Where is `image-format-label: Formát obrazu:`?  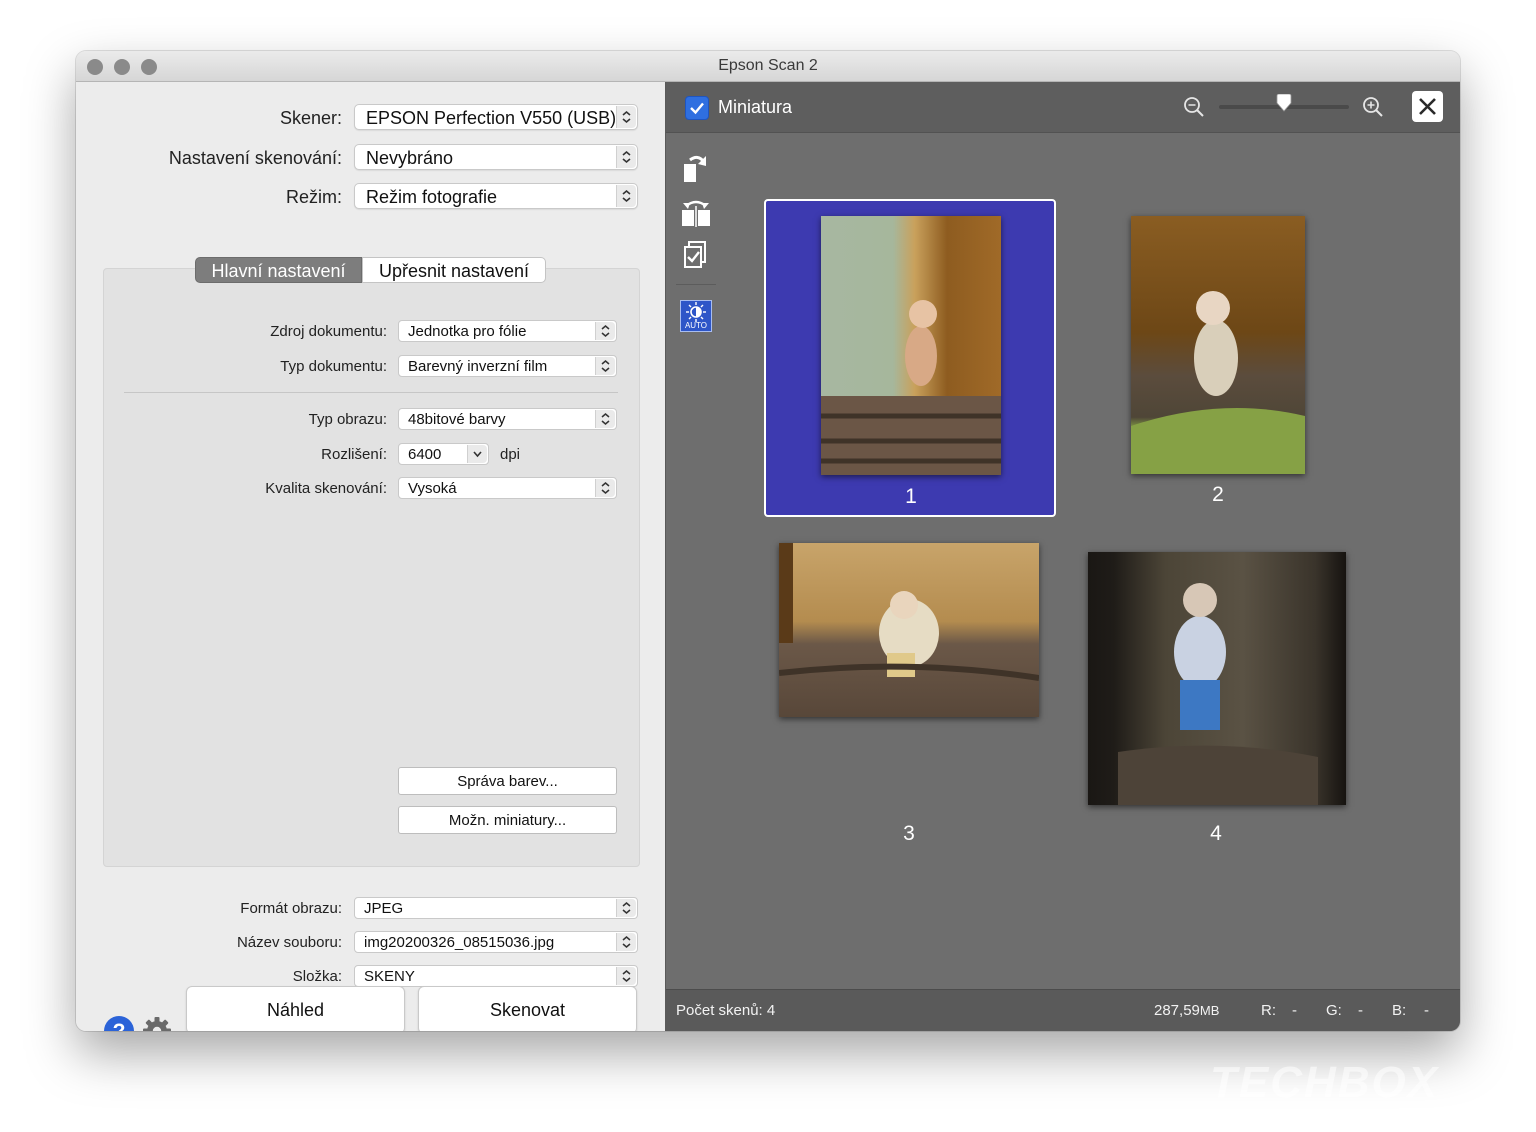 image-format-label: Formát obrazu: is located at coordinates (291, 908).